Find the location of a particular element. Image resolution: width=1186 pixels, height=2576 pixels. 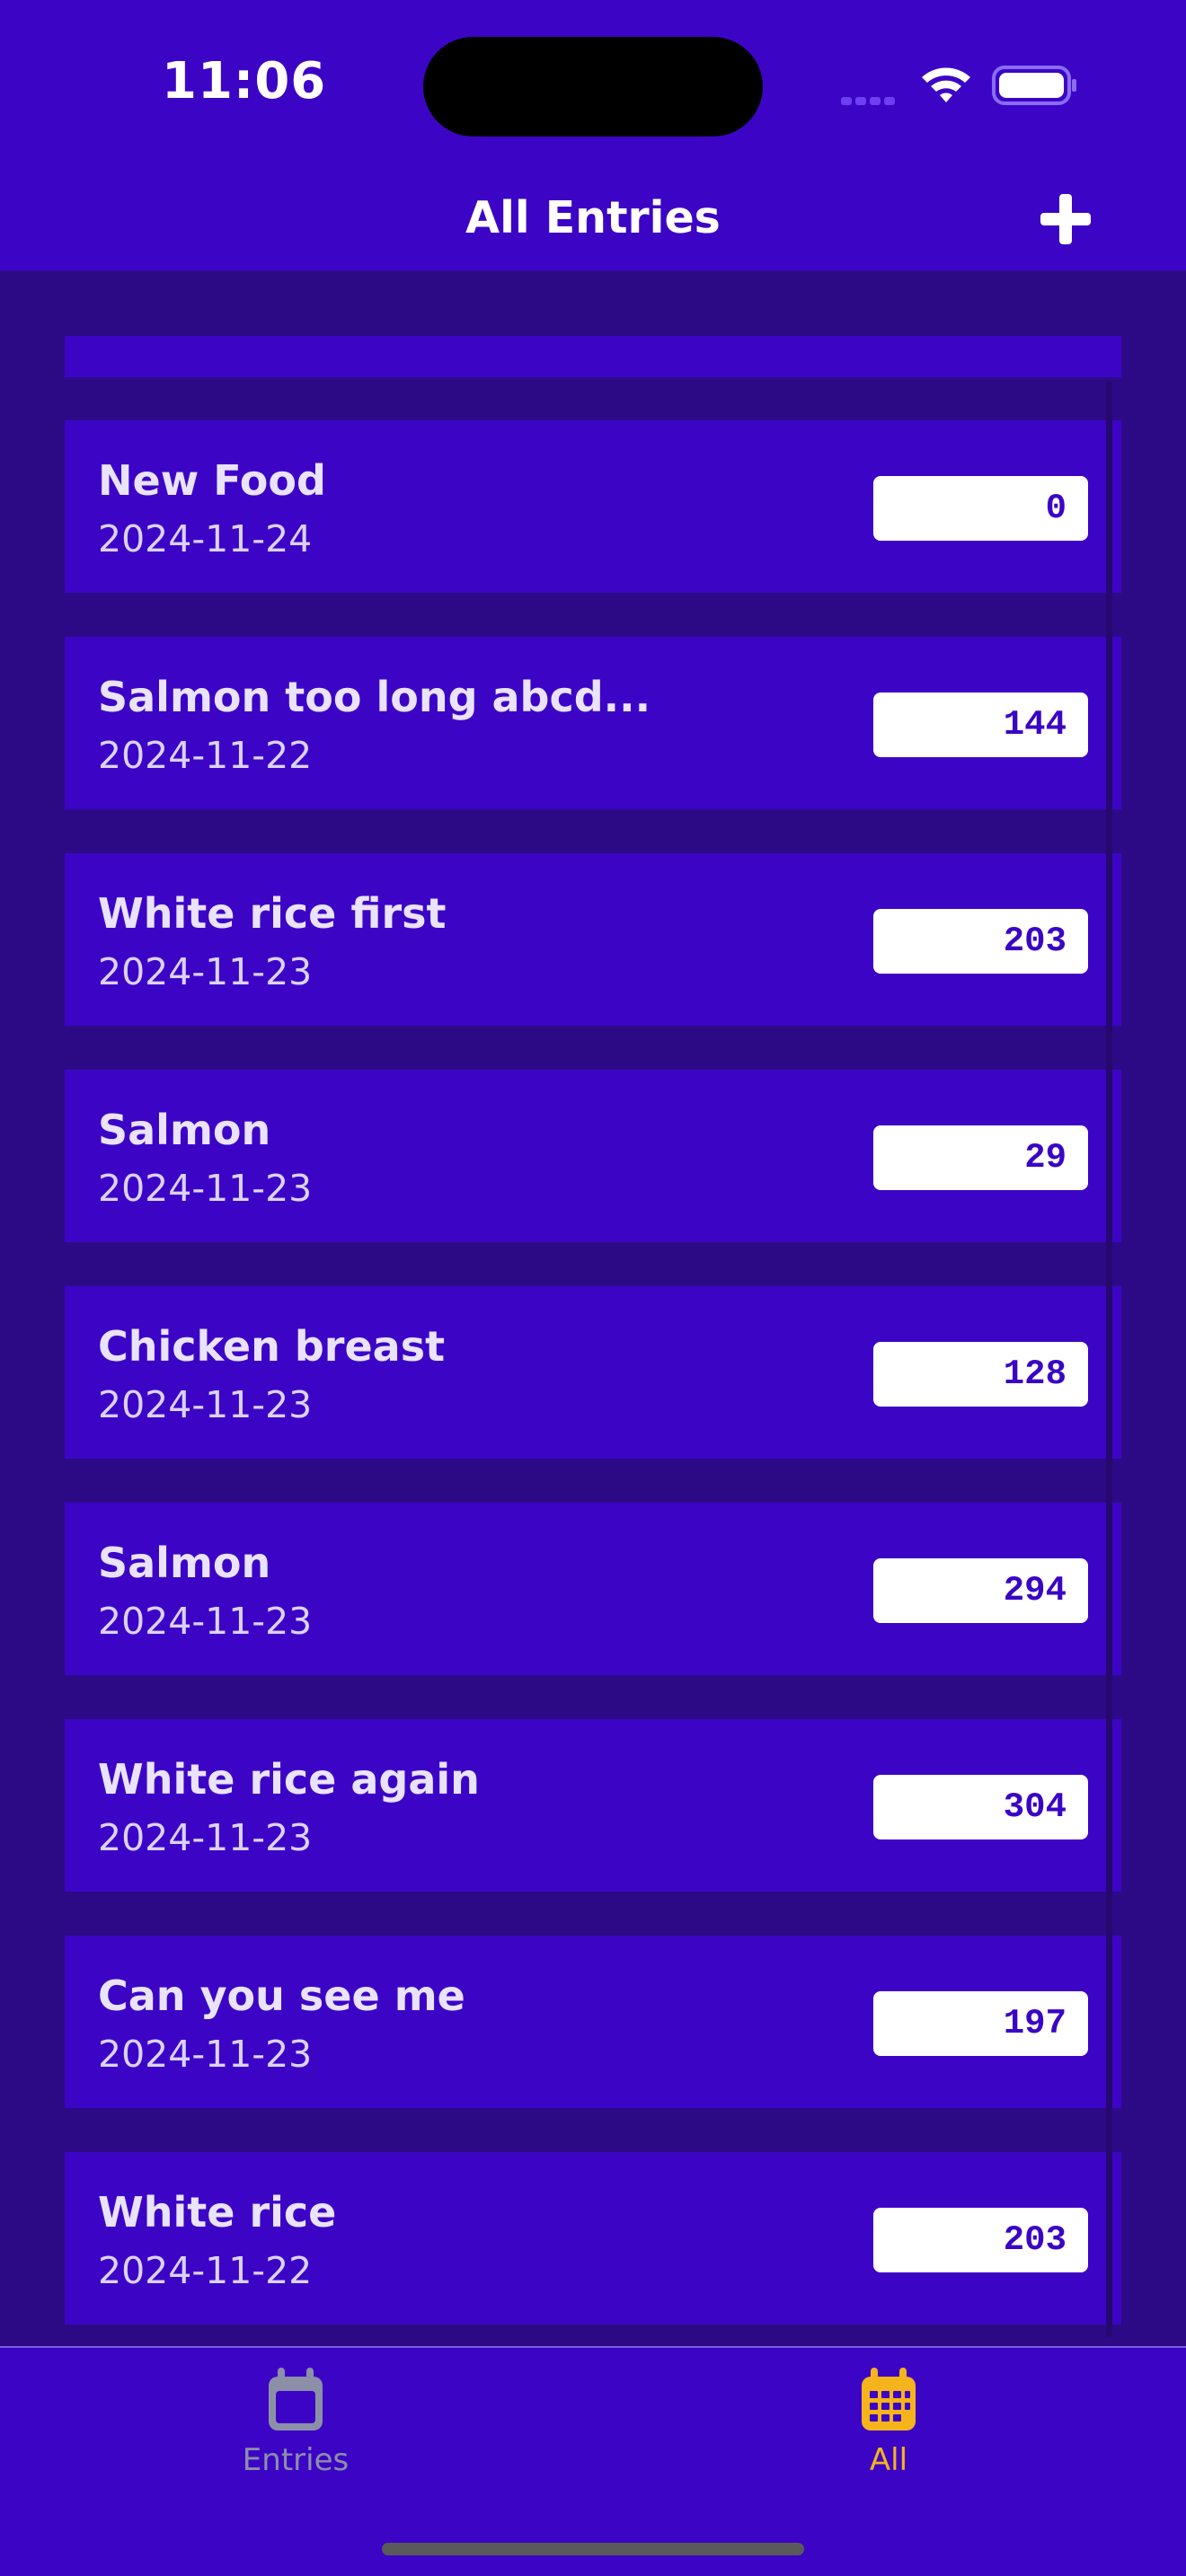

list-item: White rice again 2024-11-23 304 is located at coordinates (593, 1805).